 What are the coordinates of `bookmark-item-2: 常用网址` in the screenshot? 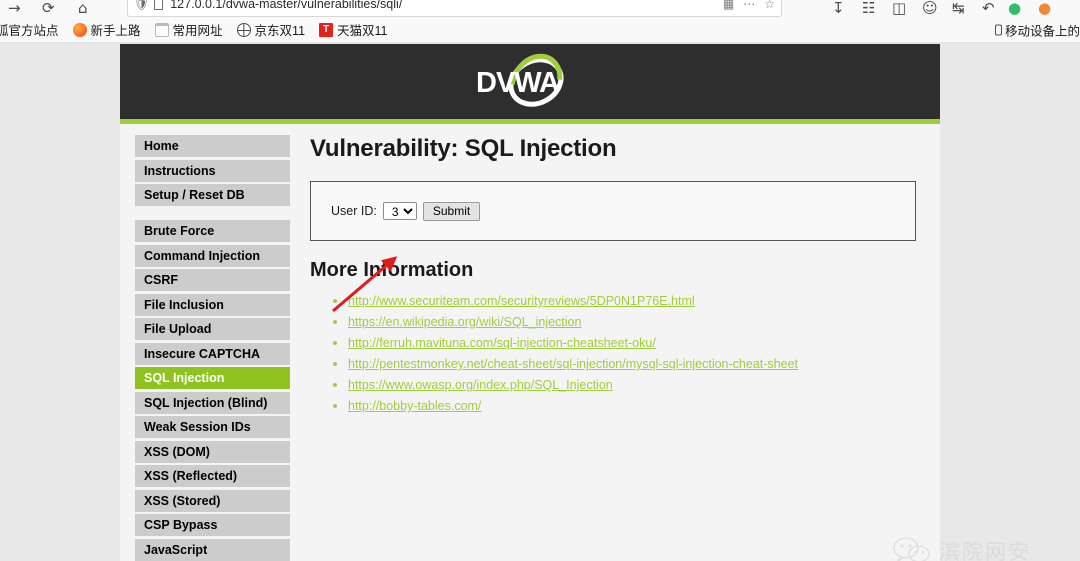 It's located at (188, 29).